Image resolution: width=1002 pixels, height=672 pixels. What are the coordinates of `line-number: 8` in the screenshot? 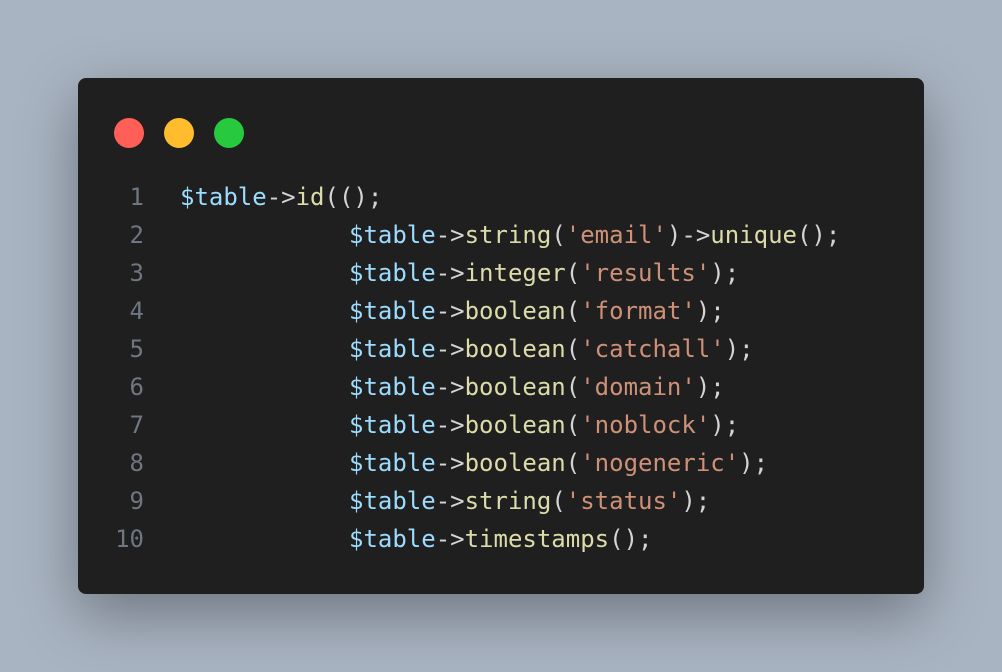 It's located at (136, 463).